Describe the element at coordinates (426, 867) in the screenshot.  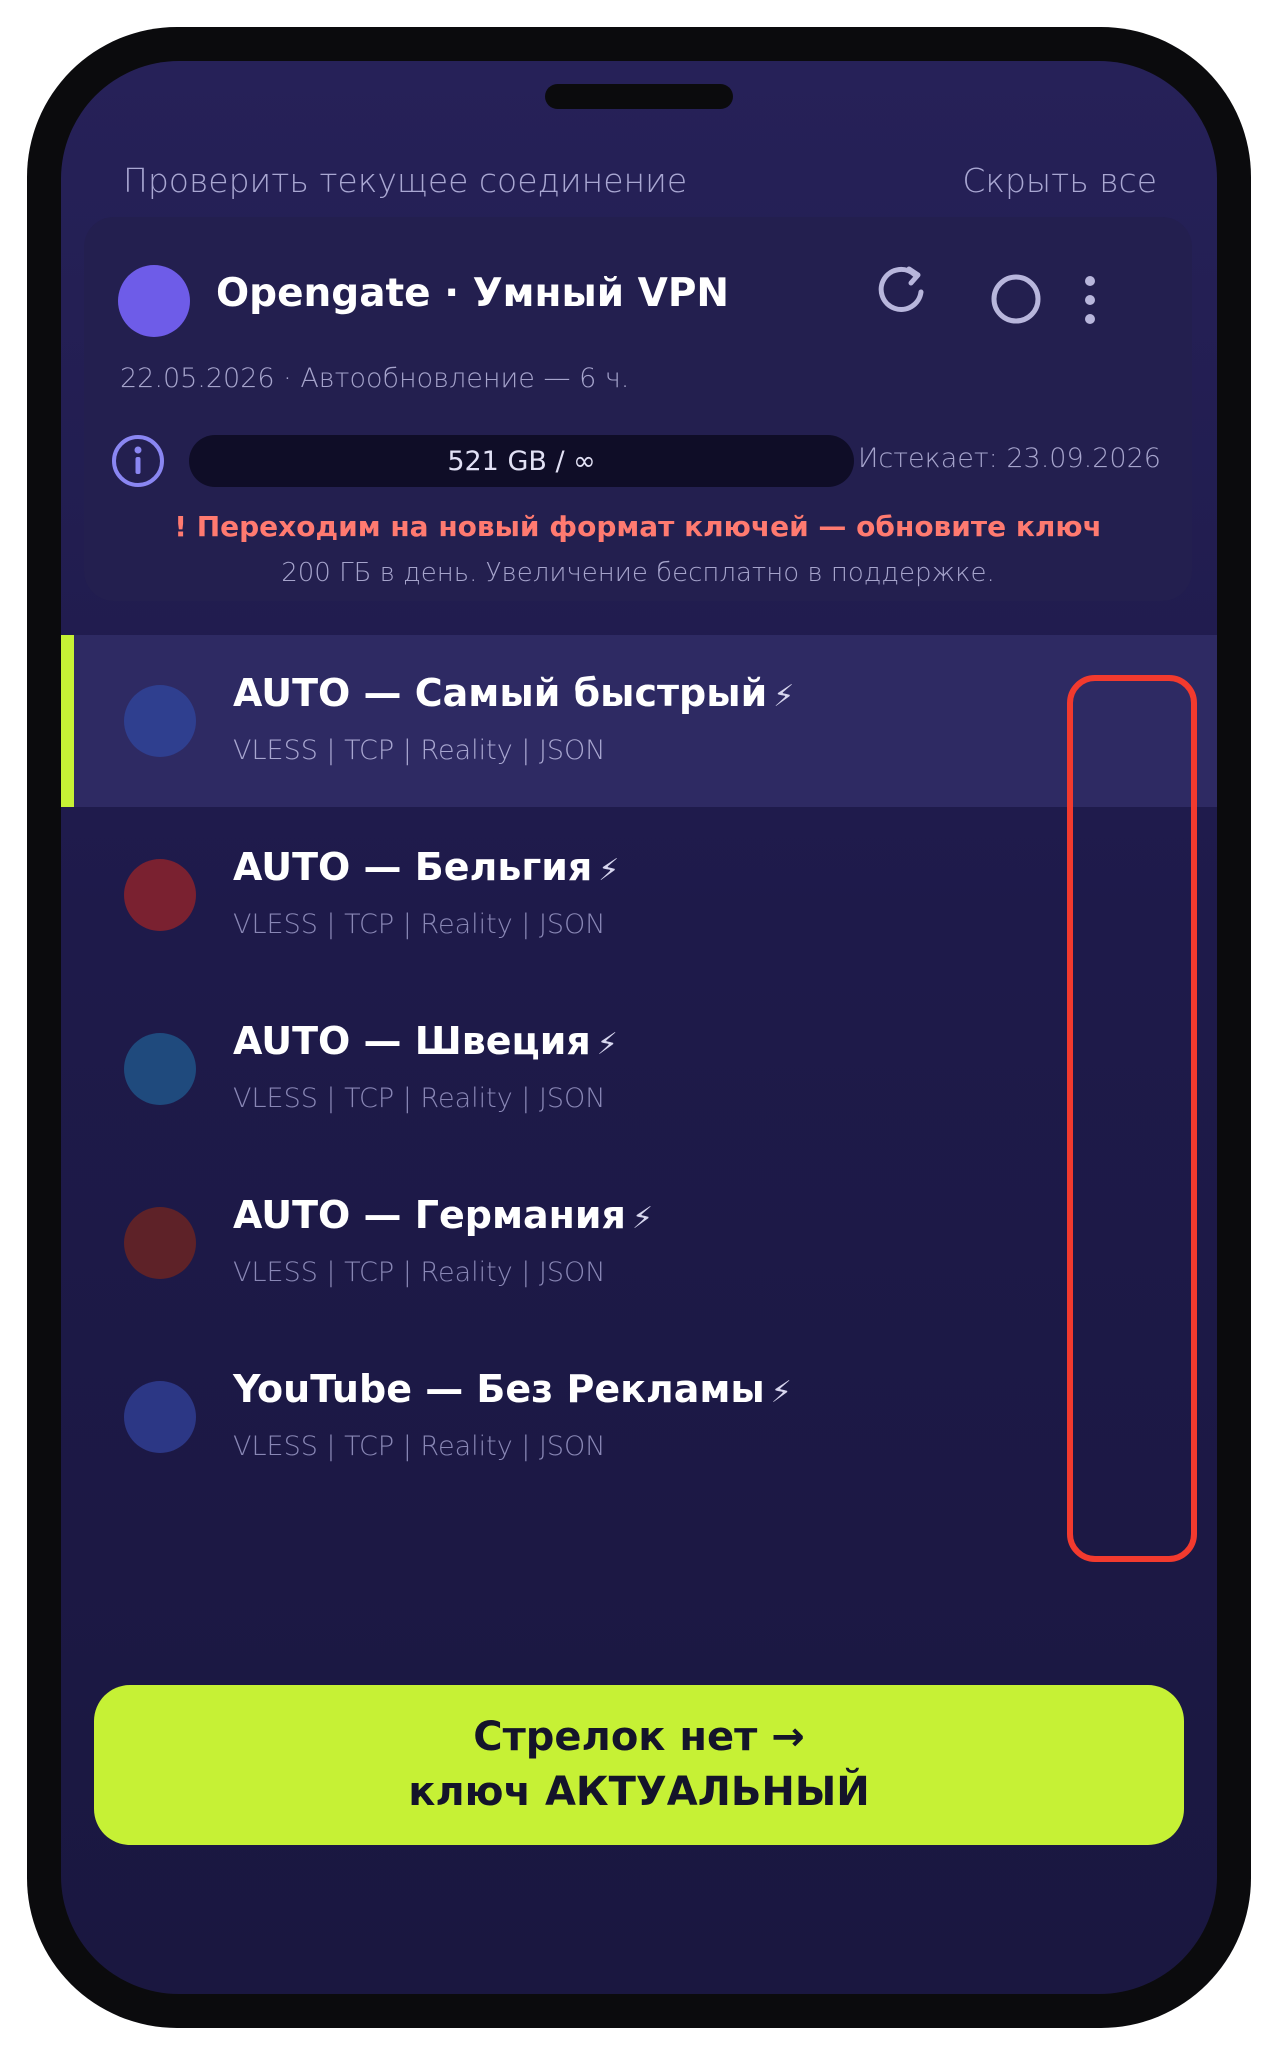
I see `server-name: AUTO — Бельгия ⚡` at that location.